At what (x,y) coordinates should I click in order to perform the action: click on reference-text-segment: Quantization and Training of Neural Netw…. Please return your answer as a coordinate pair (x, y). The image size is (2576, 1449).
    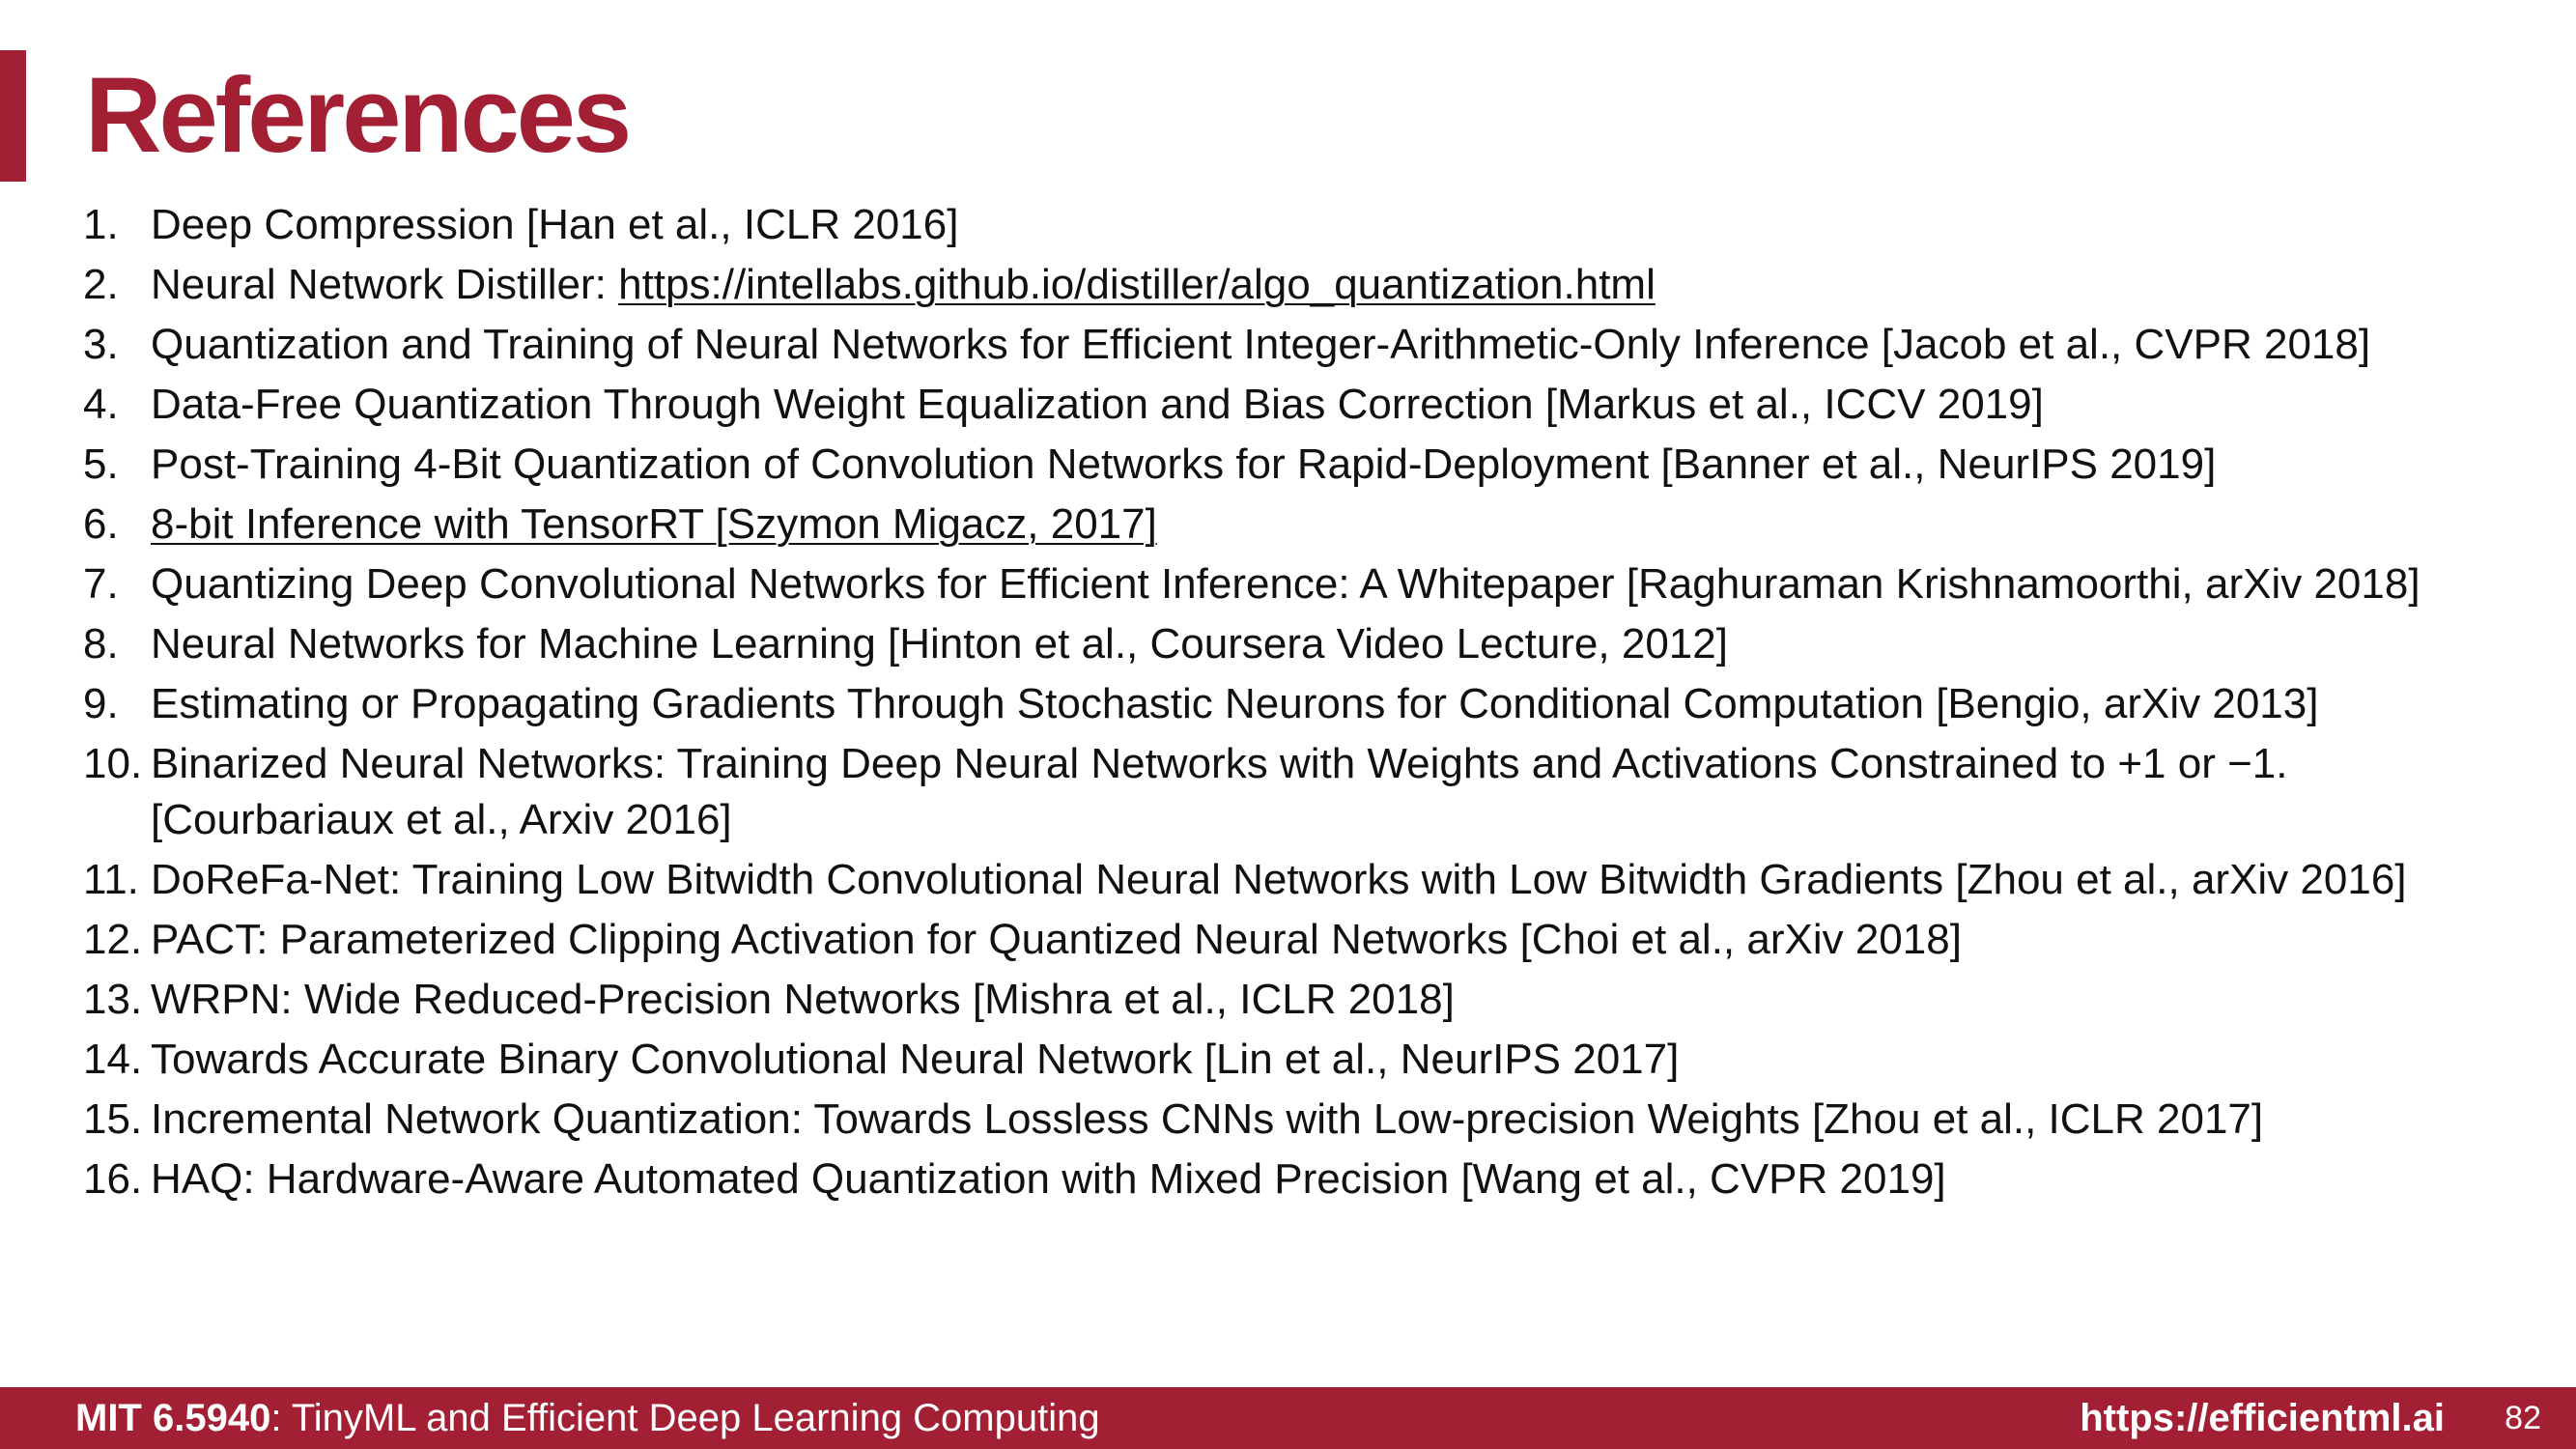
    Looking at the image, I should click on (1261, 344).